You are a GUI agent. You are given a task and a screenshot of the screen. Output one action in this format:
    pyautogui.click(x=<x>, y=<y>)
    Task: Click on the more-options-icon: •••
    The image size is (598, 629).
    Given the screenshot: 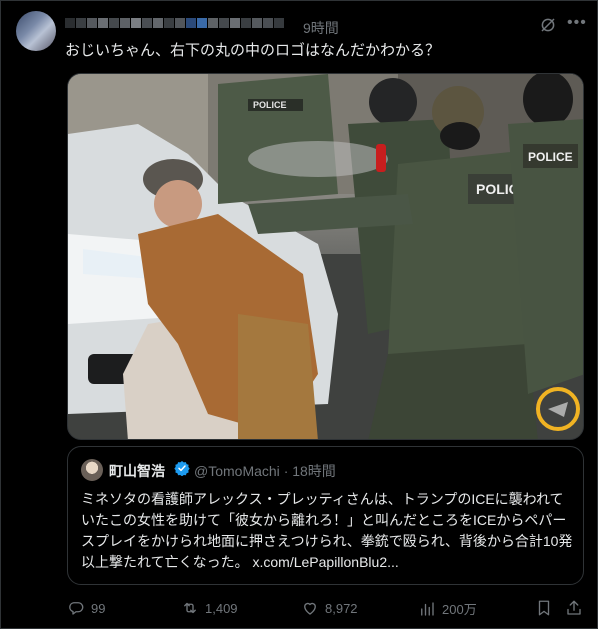 What is the action you would take?
    pyautogui.click(x=577, y=23)
    